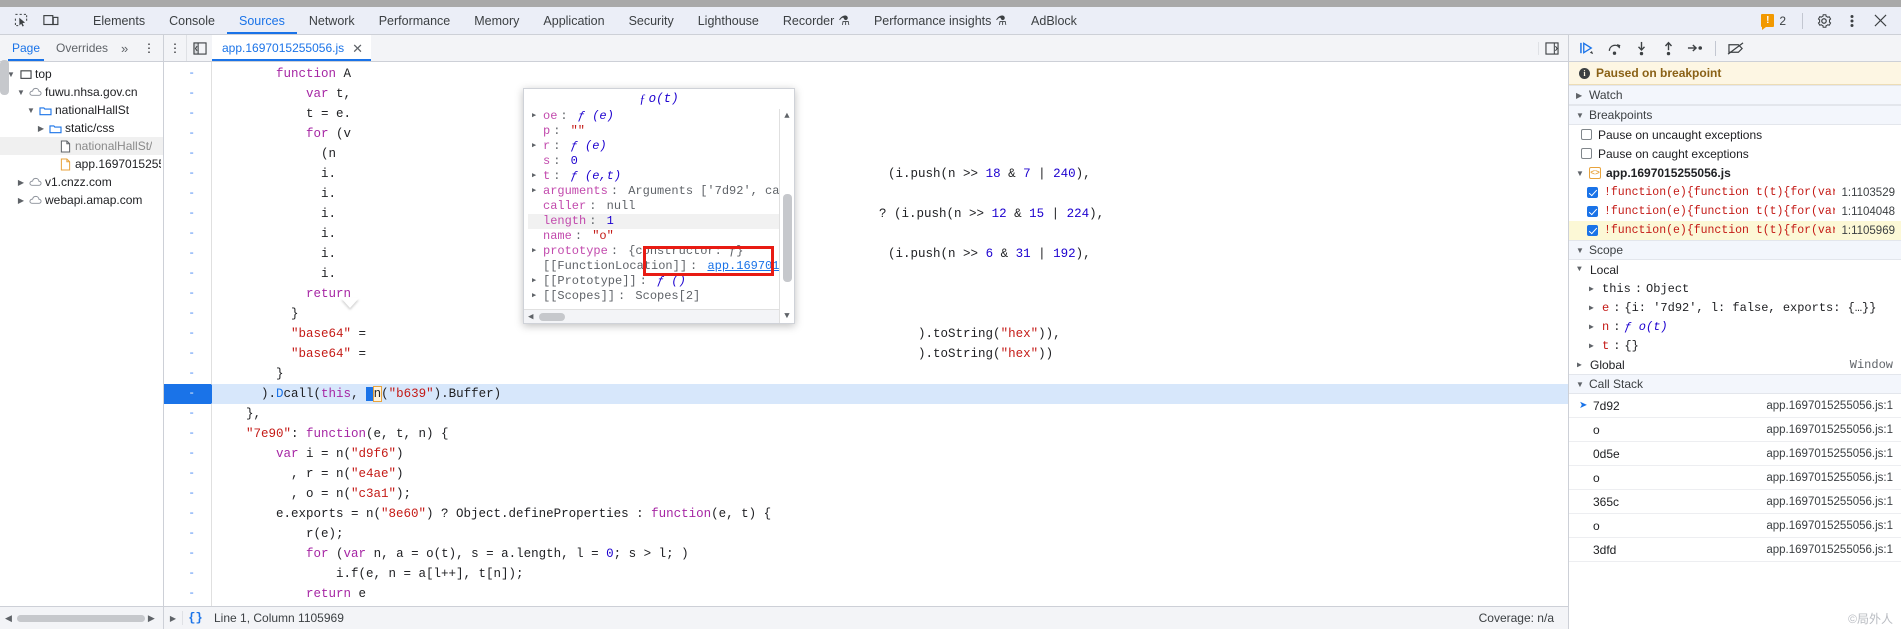 Image resolution: width=1901 pixels, height=629 pixels. Describe the element at coordinates (1735, 48) in the screenshot. I see `deactivate-breakpoints-icon` at that location.